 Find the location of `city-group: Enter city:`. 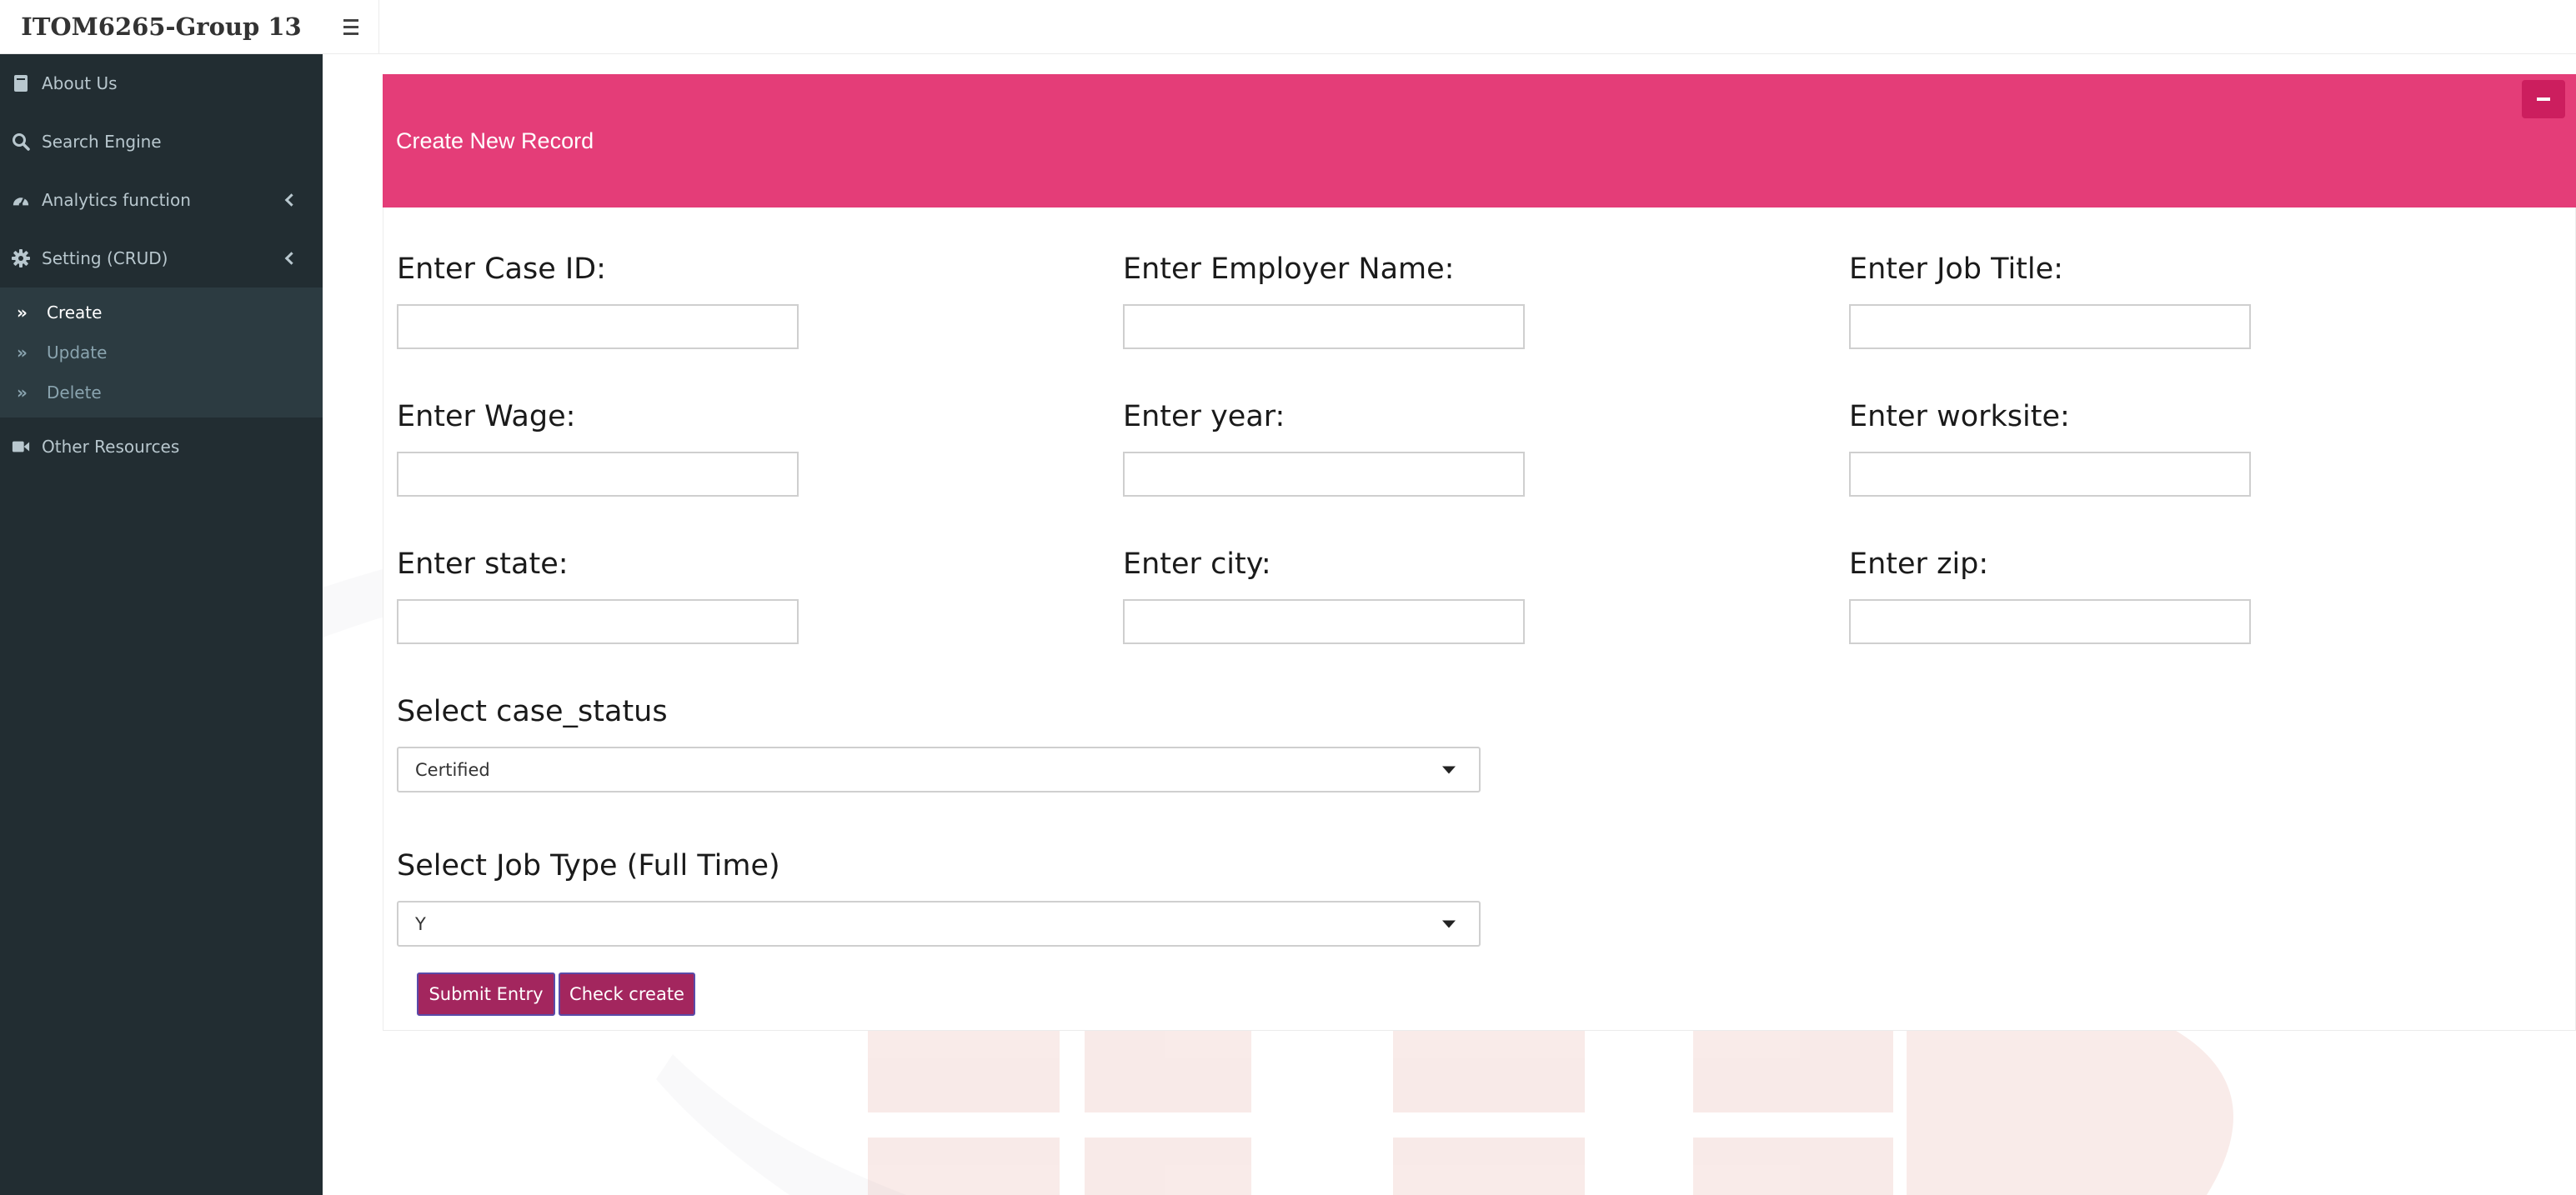

city-group: Enter city: is located at coordinates (1324, 596).